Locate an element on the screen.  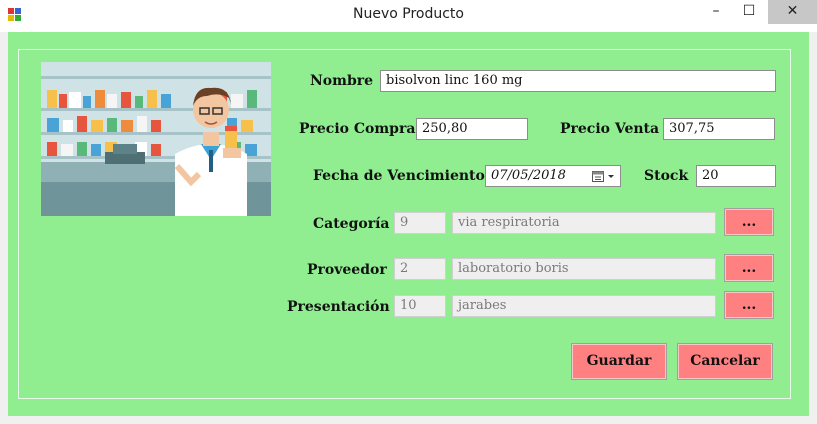
categoria-id-field: 9 is located at coordinates (420, 223).